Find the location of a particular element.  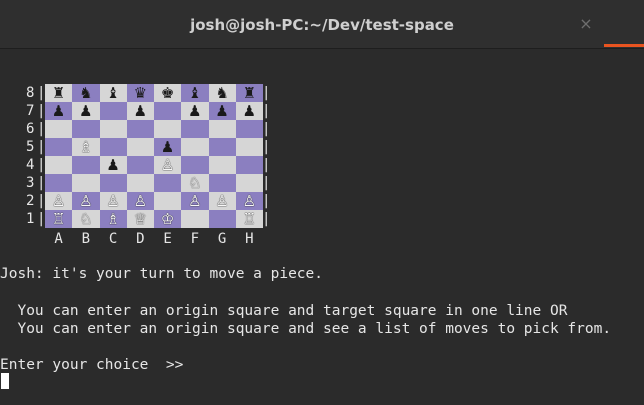

square-g2: ♙ is located at coordinates (222, 201).